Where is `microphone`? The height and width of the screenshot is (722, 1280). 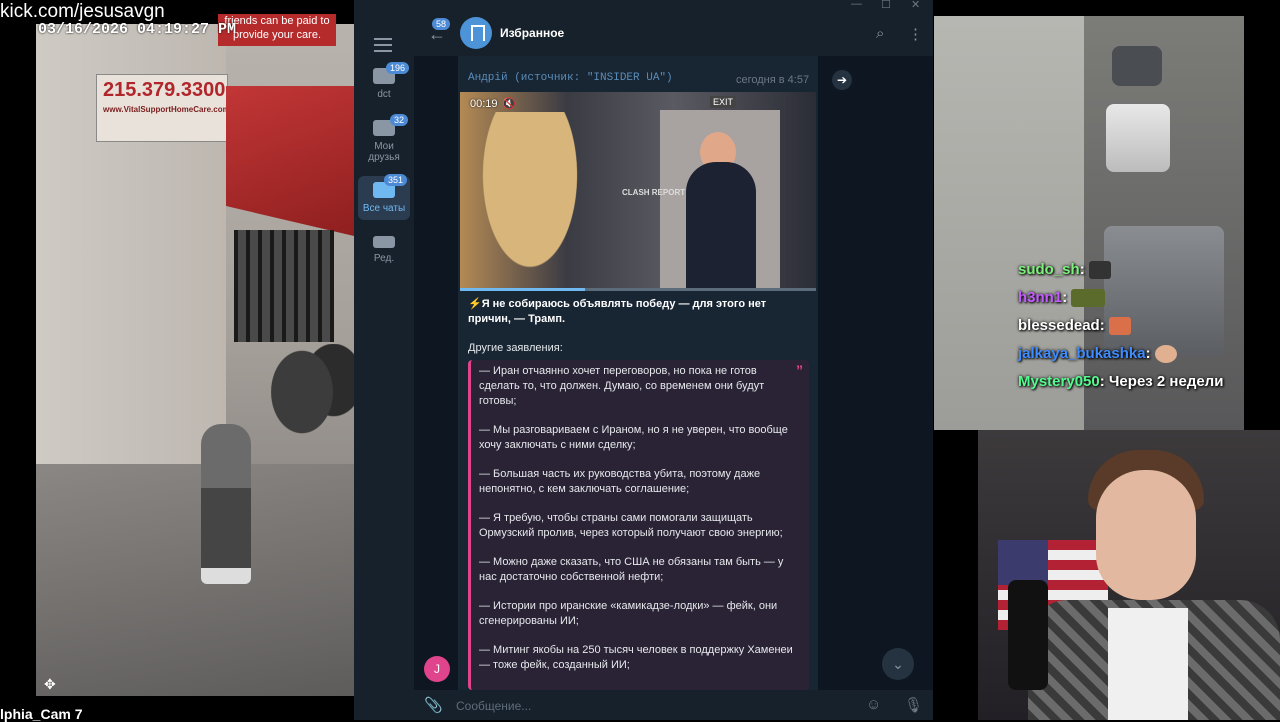
microphone is located at coordinates (1028, 635).